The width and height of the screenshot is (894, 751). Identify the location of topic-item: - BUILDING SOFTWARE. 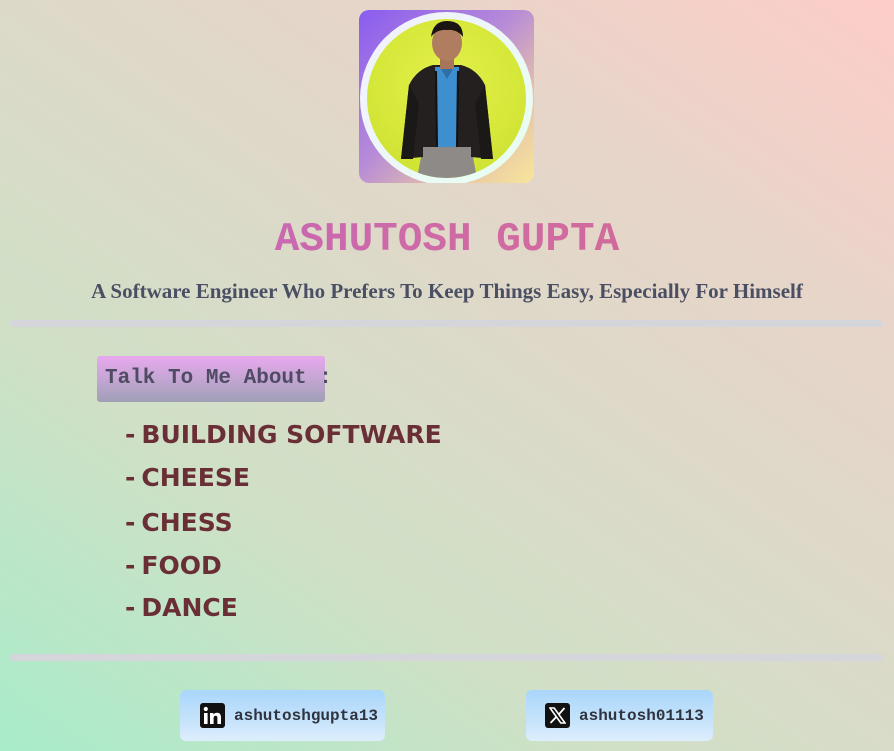
(283, 435).